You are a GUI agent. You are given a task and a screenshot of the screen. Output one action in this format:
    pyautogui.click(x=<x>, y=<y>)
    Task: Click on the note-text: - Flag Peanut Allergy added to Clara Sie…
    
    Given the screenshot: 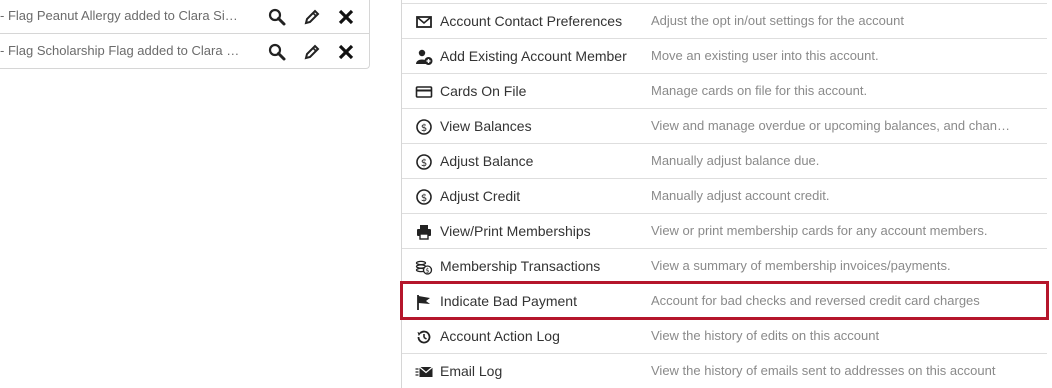 What is the action you would take?
    pyautogui.click(x=120, y=15)
    